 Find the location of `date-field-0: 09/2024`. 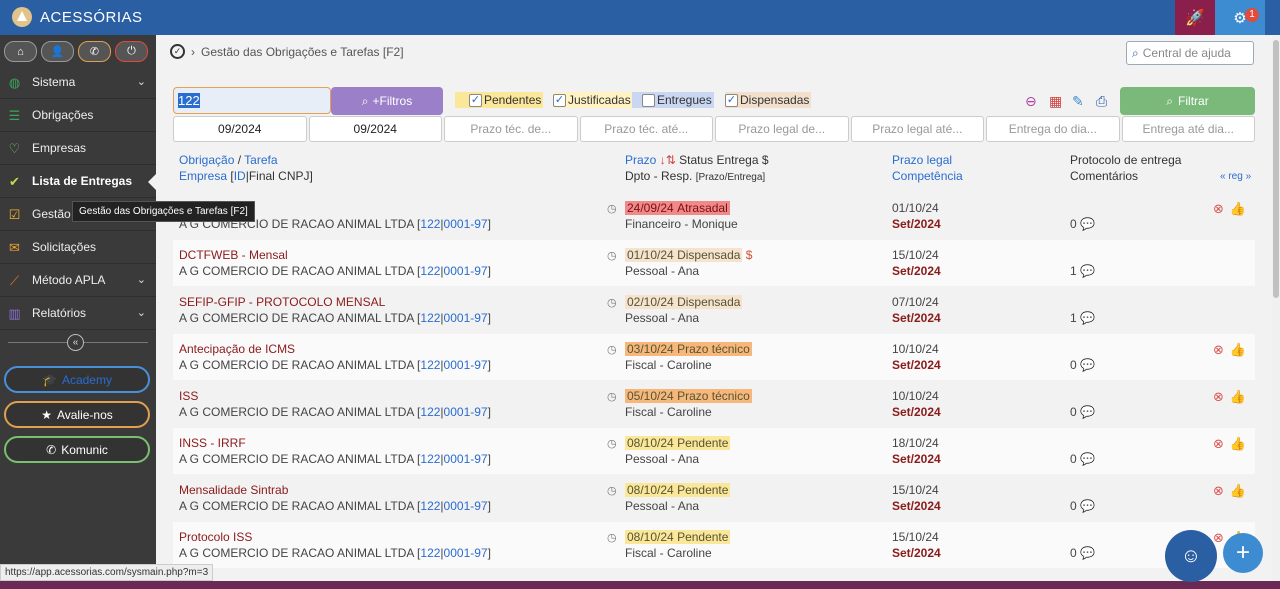

date-field-0: 09/2024 is located at coordinates (240, 129).